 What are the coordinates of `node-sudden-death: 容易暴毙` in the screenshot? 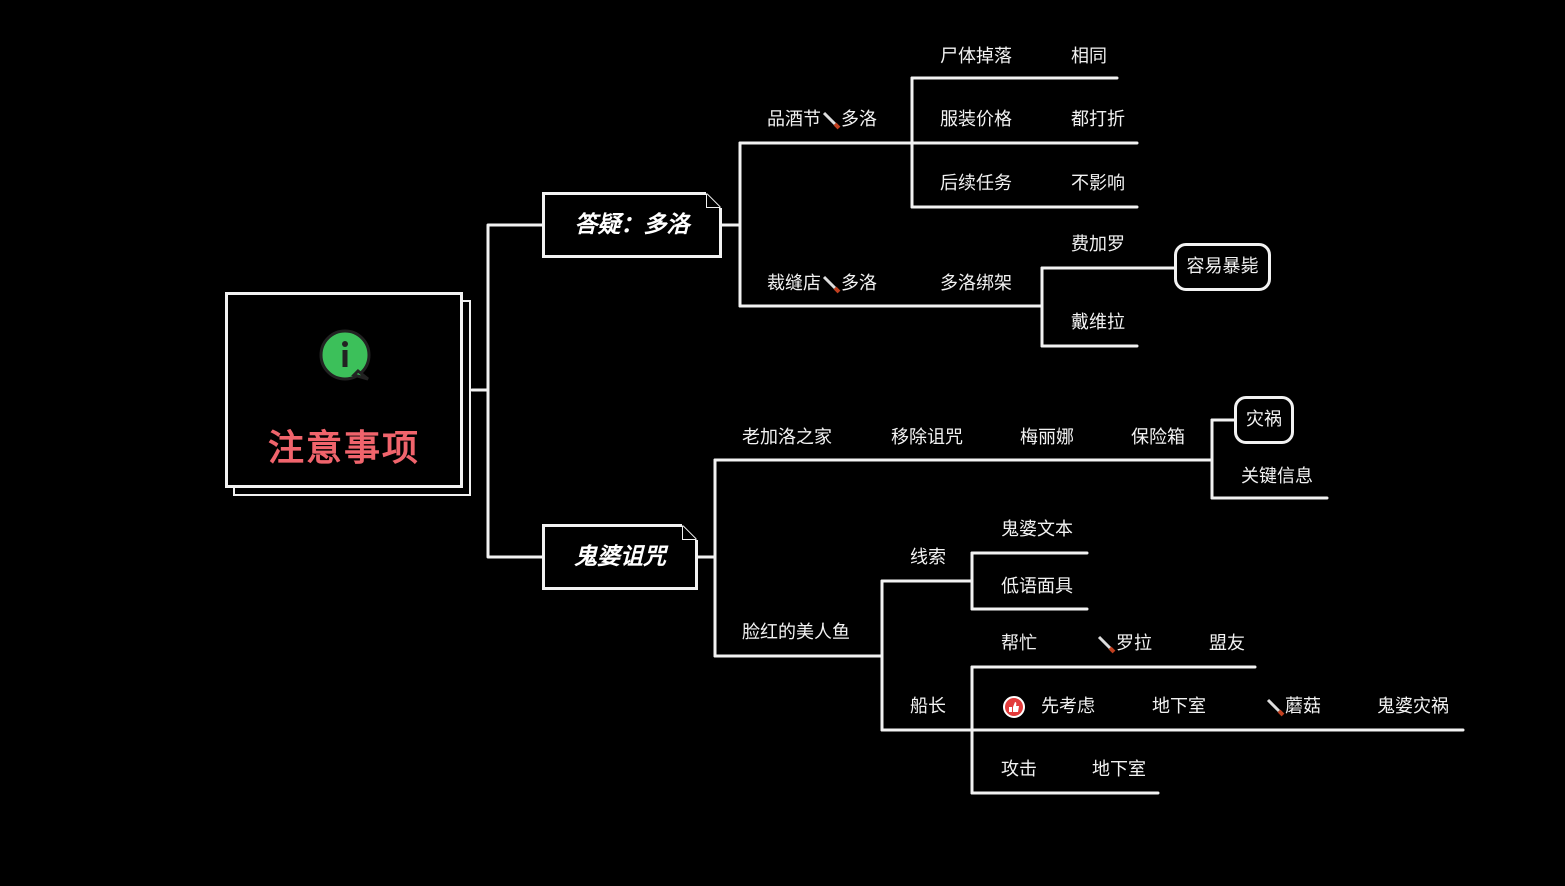 It's located at (1222, 267).